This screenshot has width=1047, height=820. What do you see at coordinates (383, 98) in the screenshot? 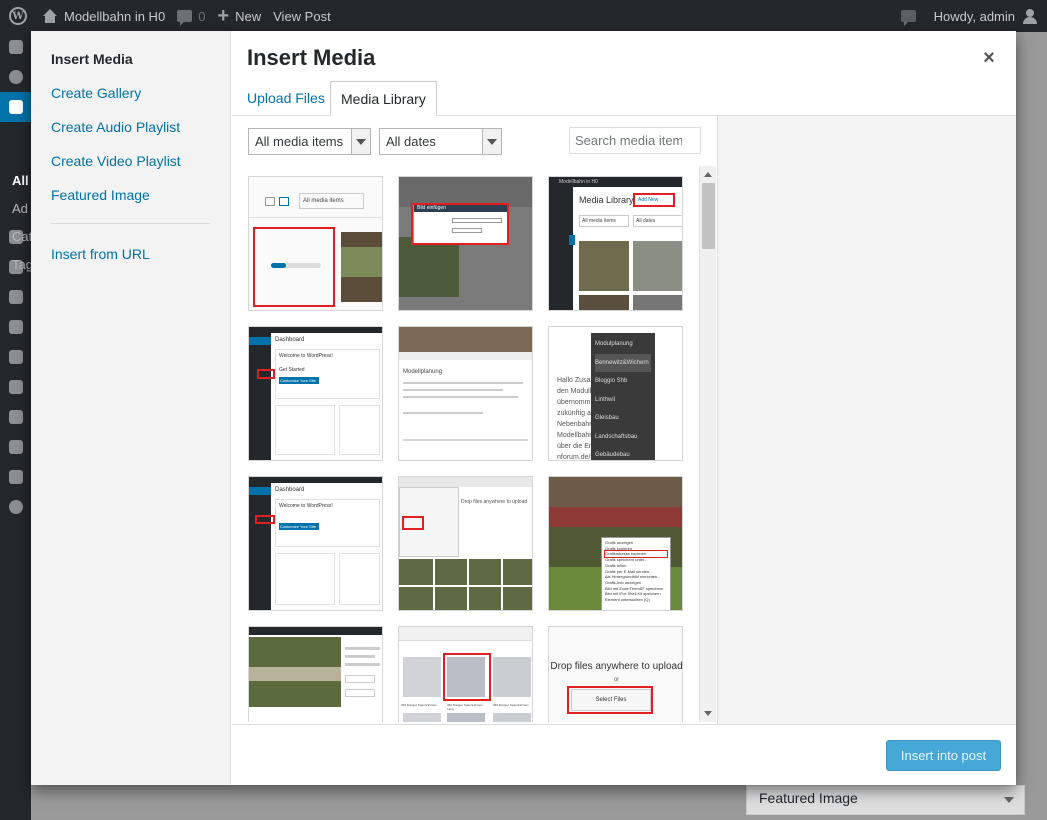
I see `tab-media-library: Media Library` at bounding box center [383, 98].